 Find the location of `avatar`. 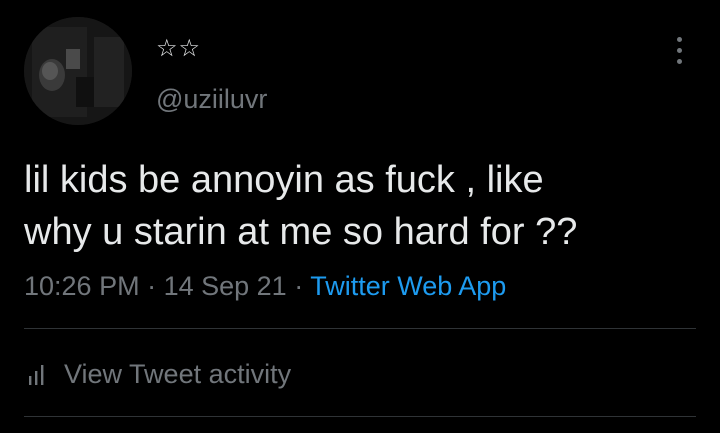

avatar is located at coordinates (78, 71).